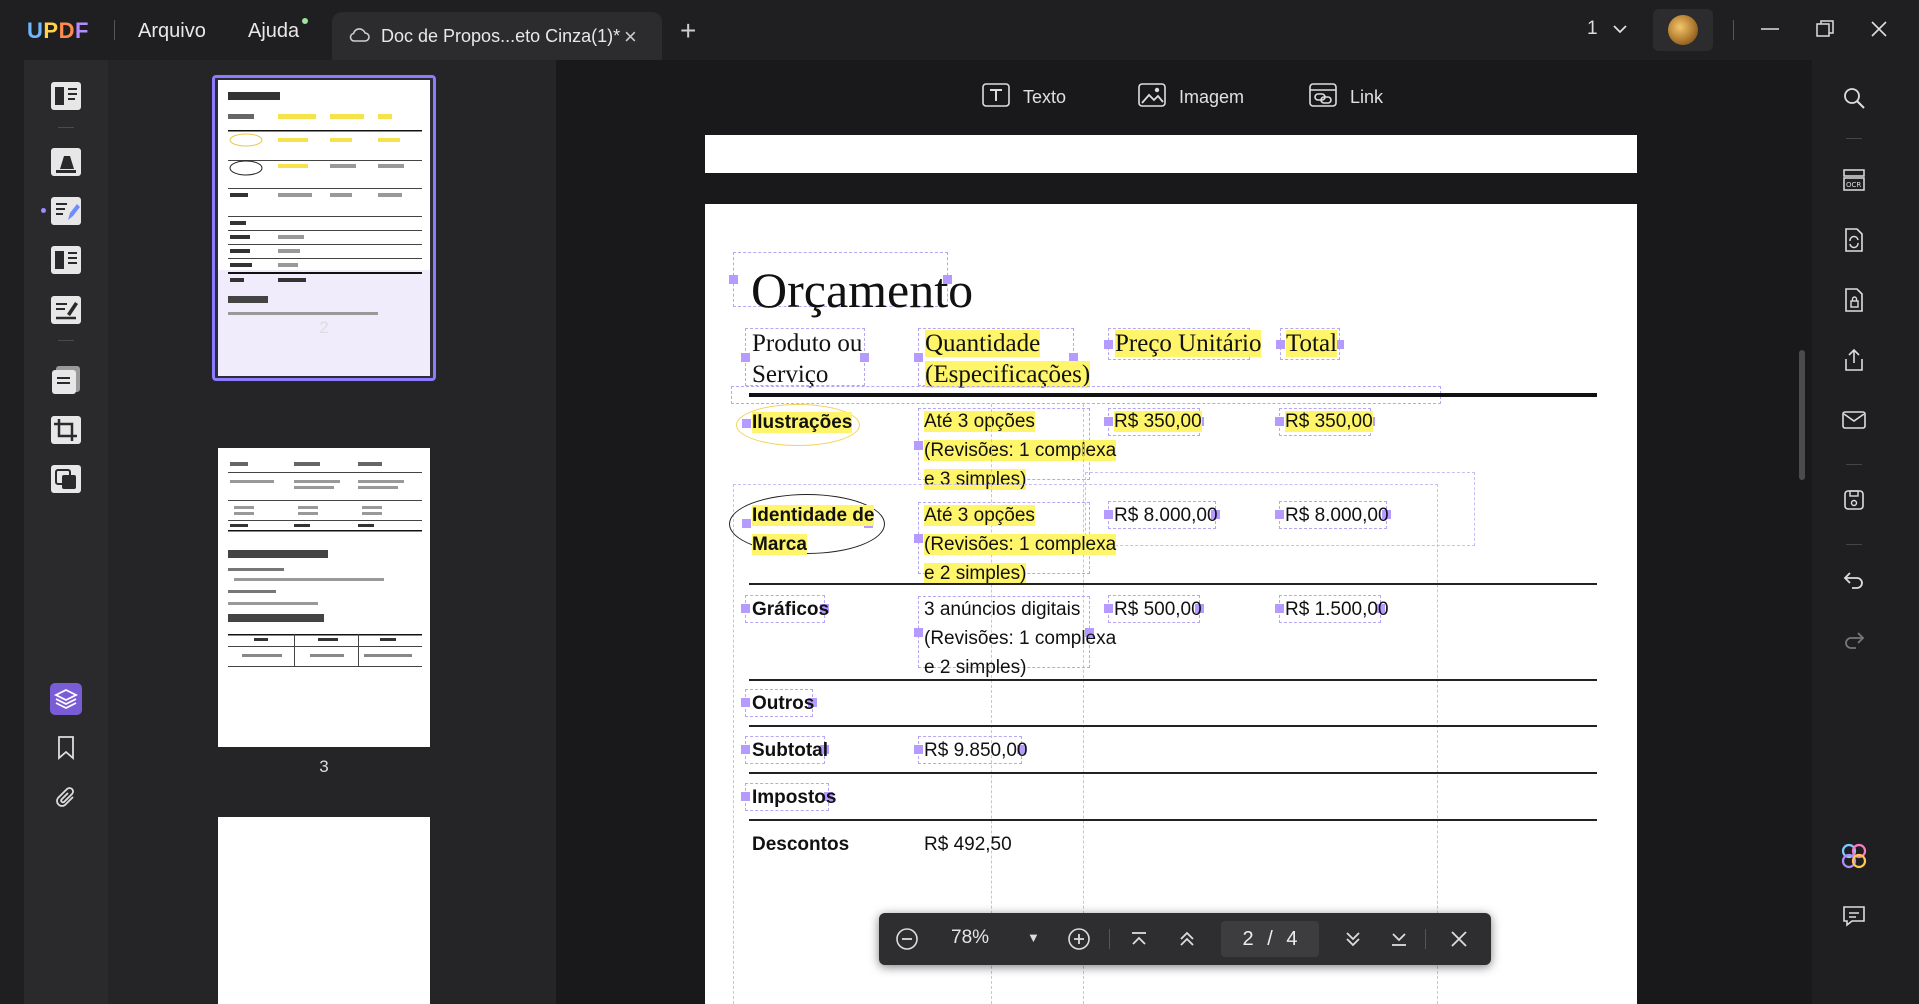 The width and height of the screenshot is (1919, 1004). Describe the element at coordinates (968, 844) in the screenshot. I see `row-spec: R$ 492,50` at that location.